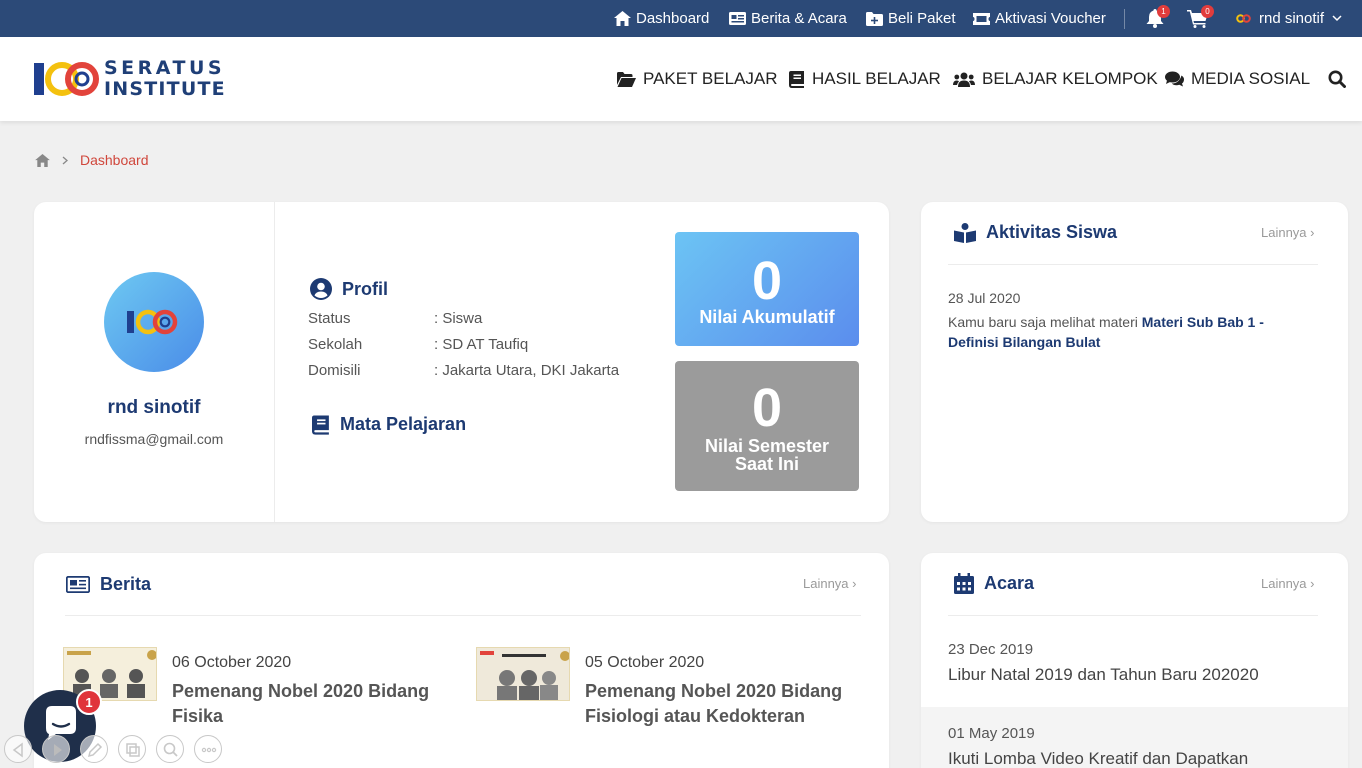  Describe the element at coordinates (527, 370) in the screenshot. I see `profile-row-value: : Jakarta Utara, DKI Jakarta` at that location.